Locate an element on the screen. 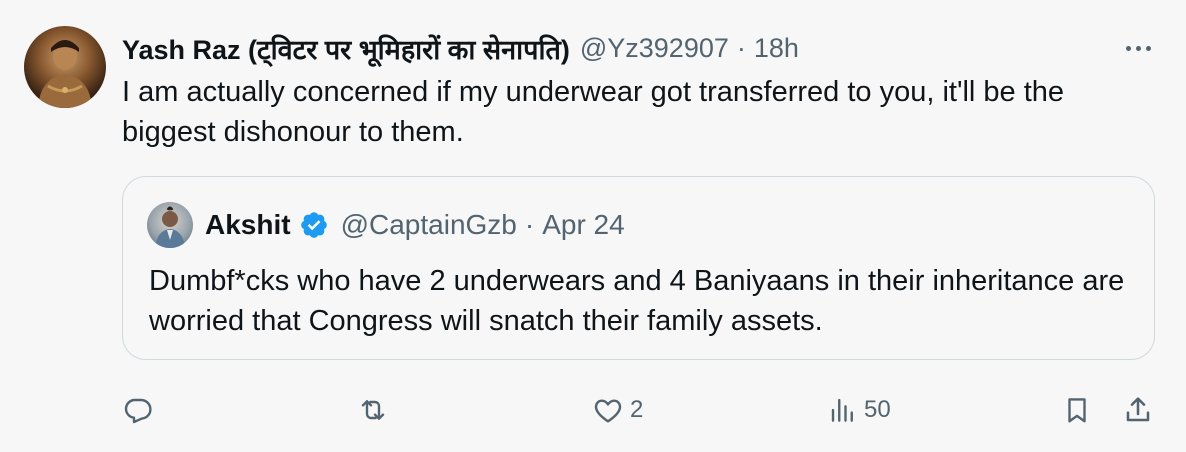  quoted-author-display-name: Akshit is located at coordinates (248, 225).